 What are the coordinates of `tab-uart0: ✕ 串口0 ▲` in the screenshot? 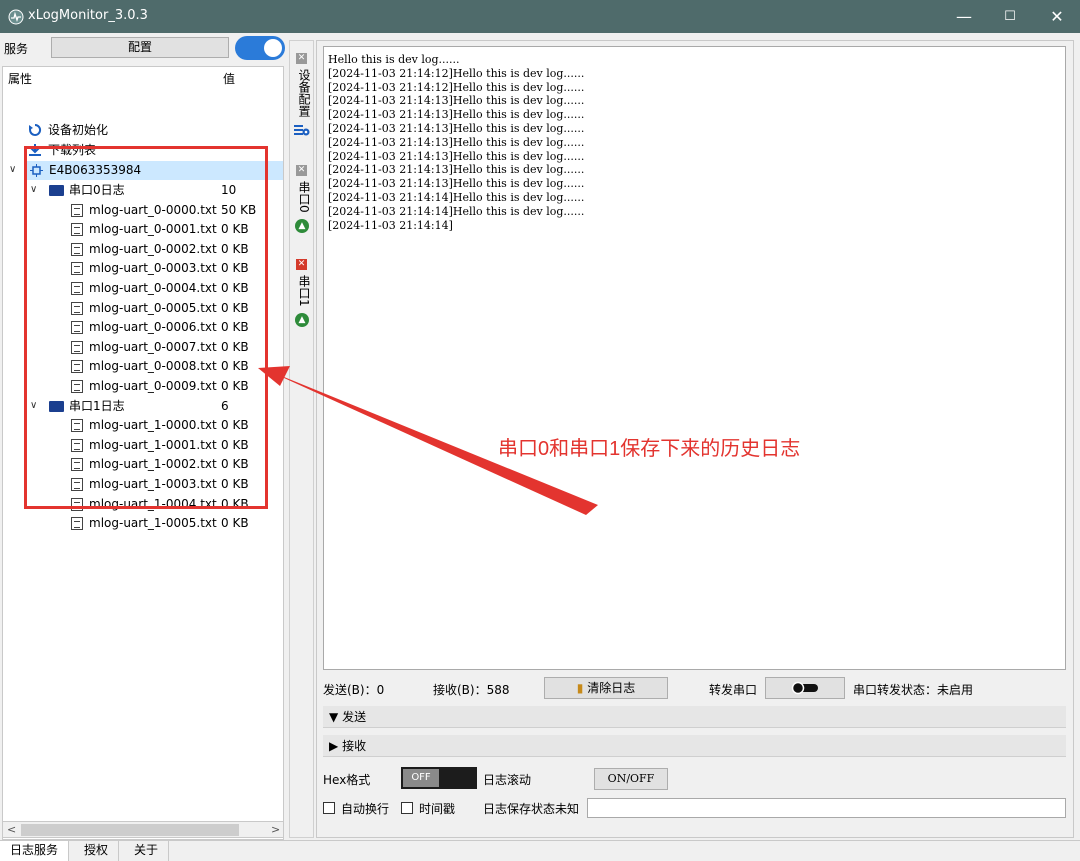 It's located at (302, 199).